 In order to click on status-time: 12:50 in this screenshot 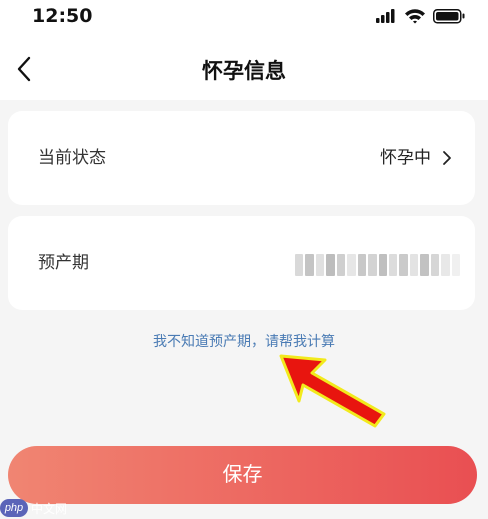, I will do `click(62, 16)`.